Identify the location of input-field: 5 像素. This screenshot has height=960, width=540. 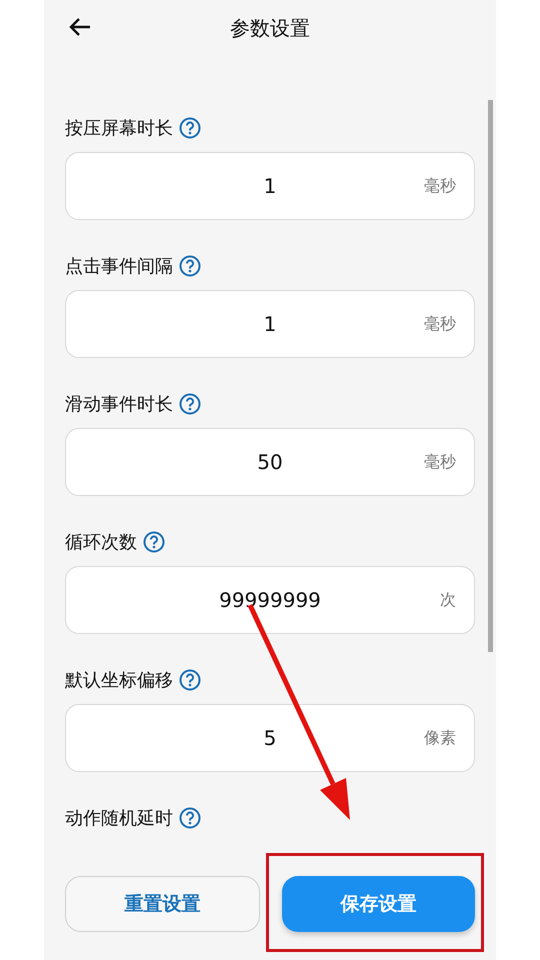
(270, 738).